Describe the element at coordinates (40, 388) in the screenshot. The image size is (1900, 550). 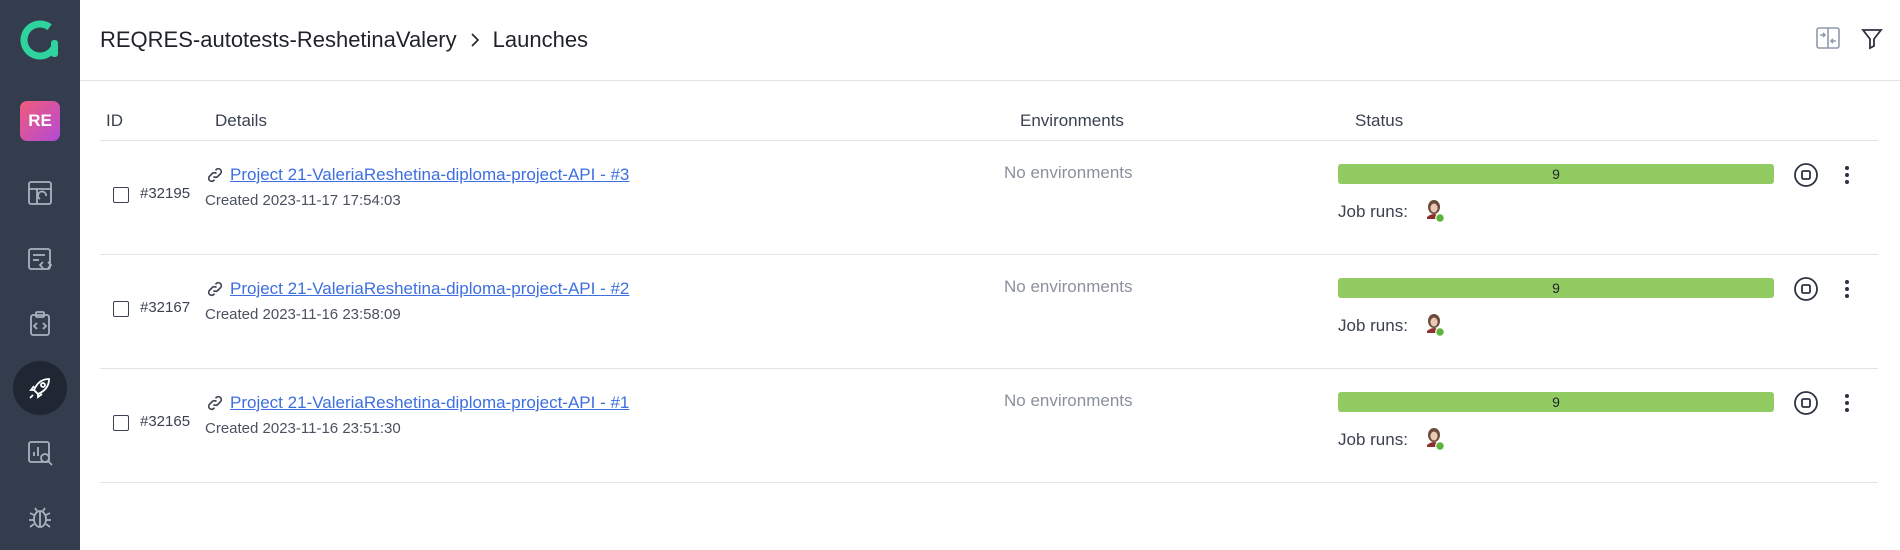
I see `launches-icon` at that location.